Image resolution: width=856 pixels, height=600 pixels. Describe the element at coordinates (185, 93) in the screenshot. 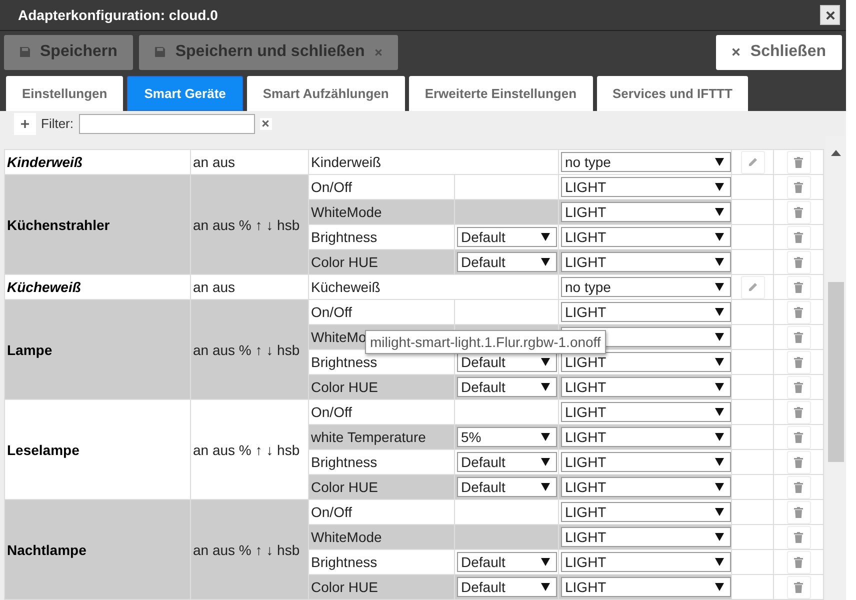

I see `tab: Smart Geräte` at that location.